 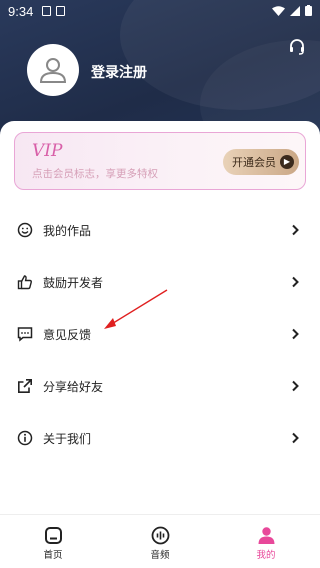 I want to click on sim-icon, so click(x=60, y=11).